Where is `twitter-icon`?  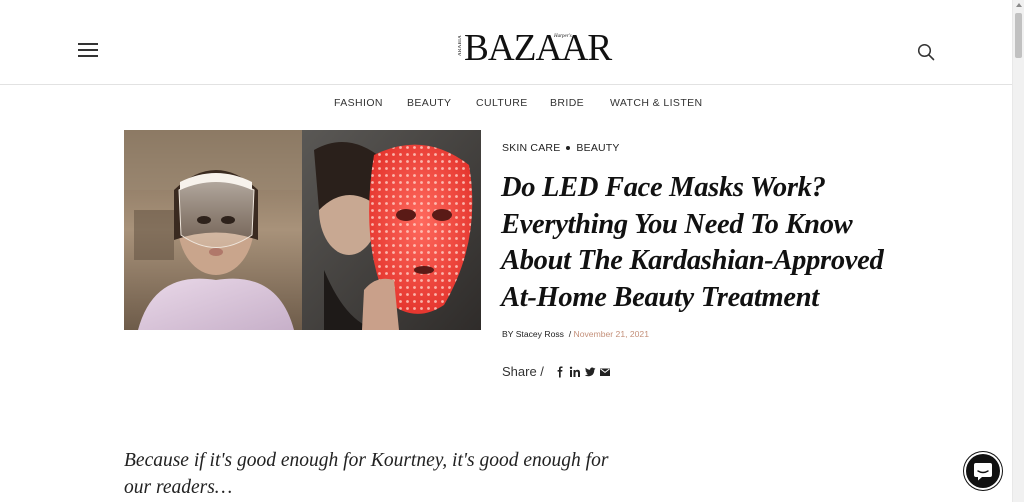 twitter-icon is located at coordinates (590, 372).